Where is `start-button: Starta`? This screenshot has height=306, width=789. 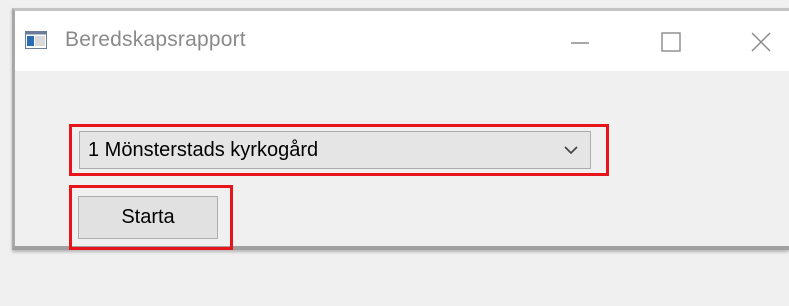 start-button: Starta is located at coordinates (148, 217).